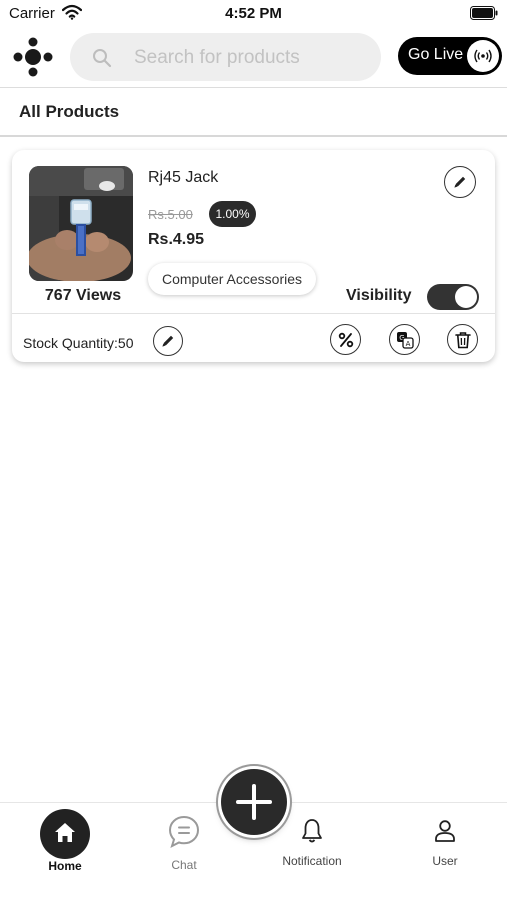 The height and width of the screenshot is (900, 507). What do you see at coordinates (408, 344) in the screenshot?
I see `svg-text: A` at bounding box center [408, 344].